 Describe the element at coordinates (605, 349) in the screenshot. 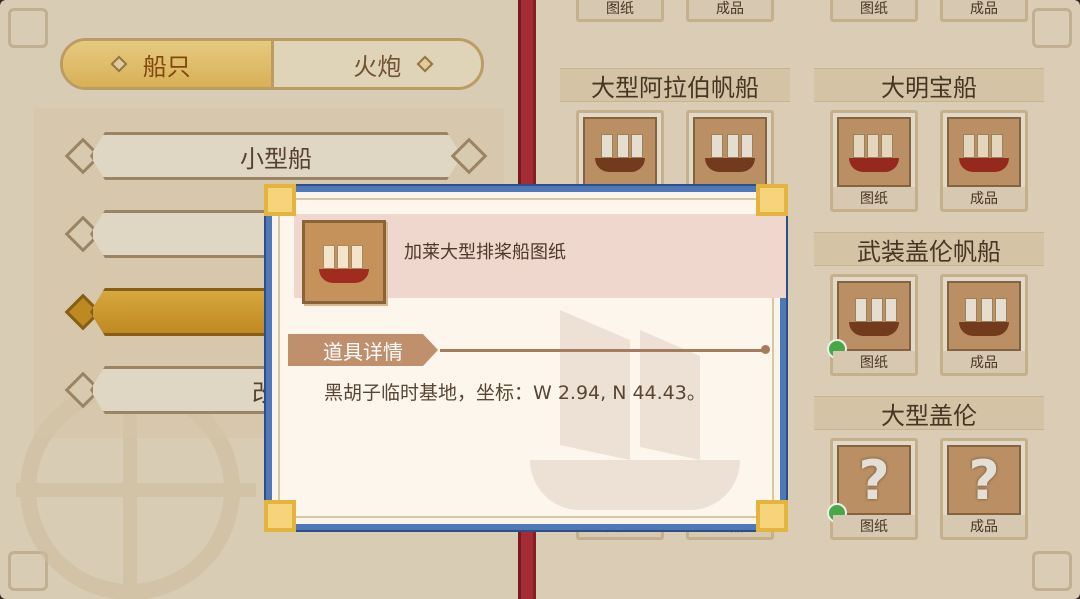

I see `divider` at that location.